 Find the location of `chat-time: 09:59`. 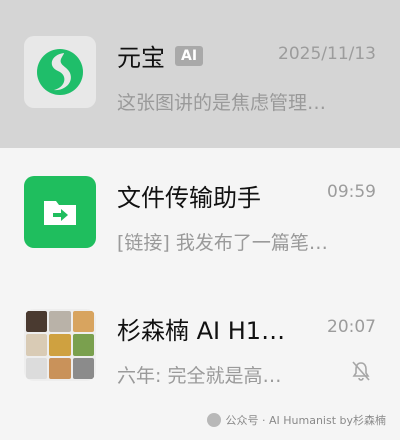

chat-time: 09:59 is located at coordinates (351, 192).